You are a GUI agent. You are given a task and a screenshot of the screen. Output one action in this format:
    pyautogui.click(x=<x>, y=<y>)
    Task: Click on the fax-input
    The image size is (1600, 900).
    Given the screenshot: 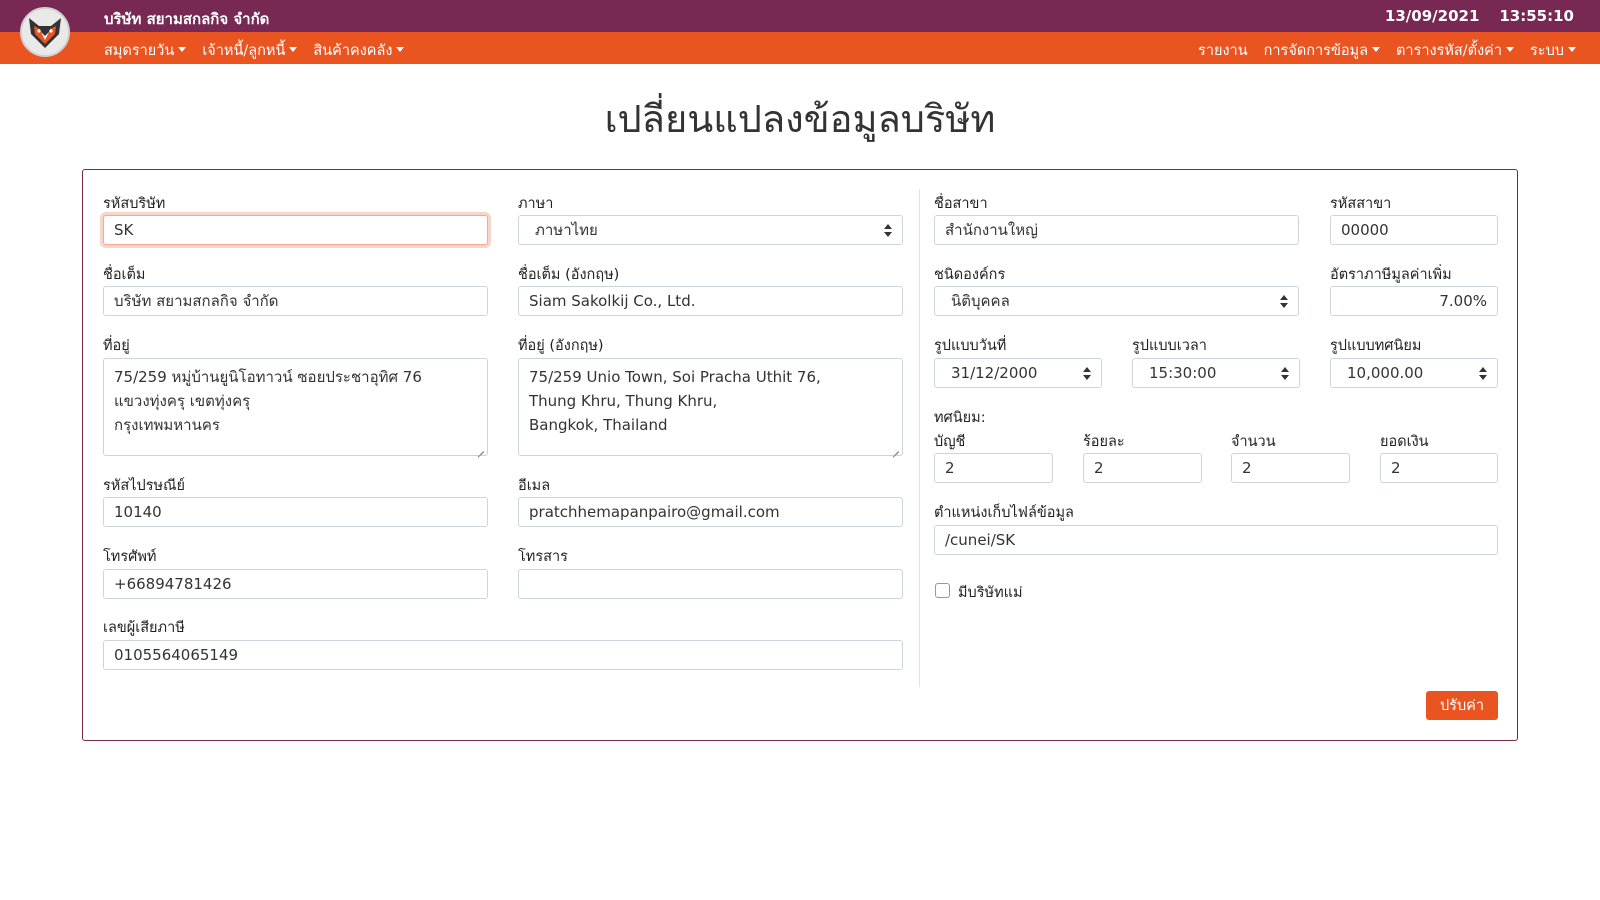 What is the action you would take?
    pyautogui.click(x=710, y=584)
    